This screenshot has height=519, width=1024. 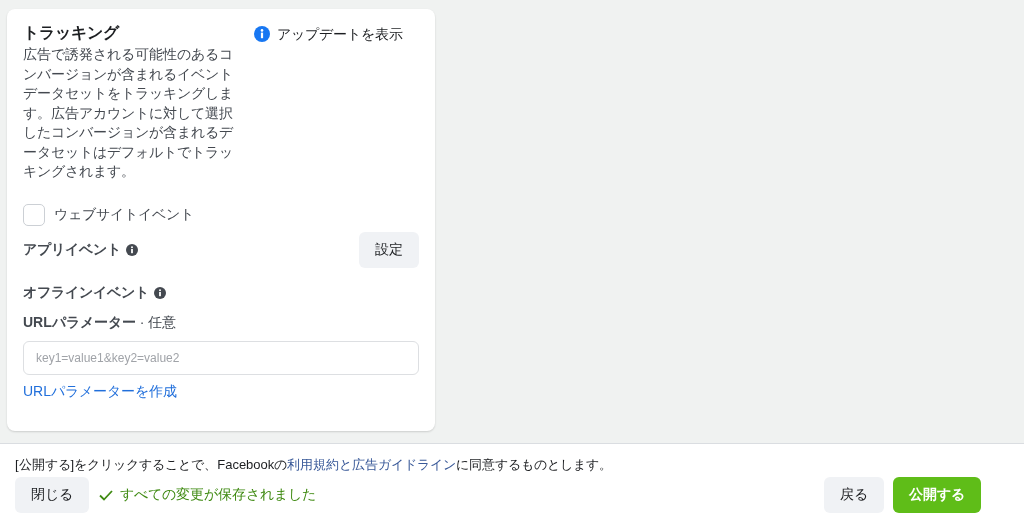 What do you see at coordinates (372, 464) in the screenshot?
I see `terms-link: 利用規約と広告ガイドライン` at bounding box center [372, 464].